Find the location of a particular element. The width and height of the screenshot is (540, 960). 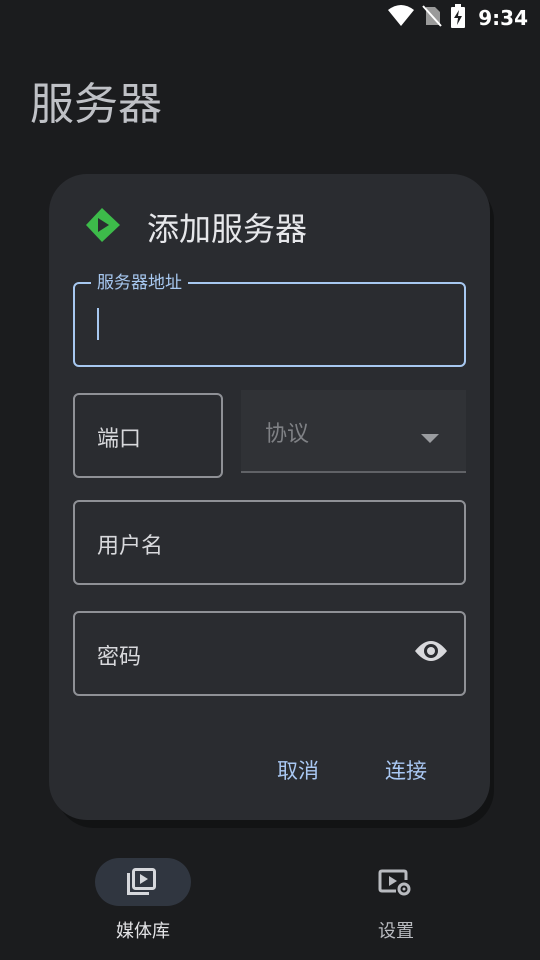

server-address-field: 服务器地址 is located at coordinates (269, 320).